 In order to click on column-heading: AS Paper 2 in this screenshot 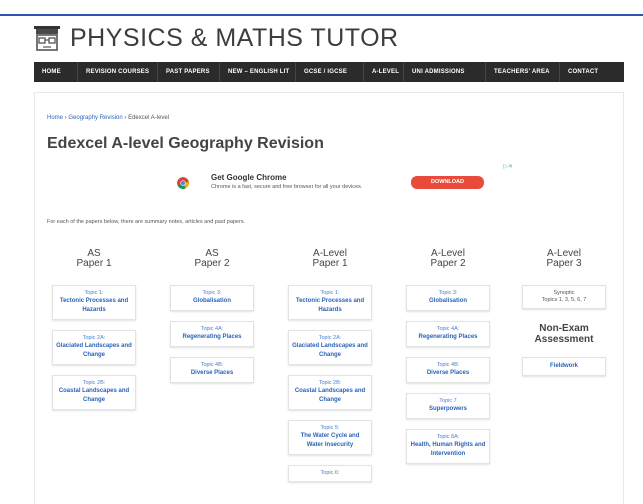, I will do `click(212, 259)`.